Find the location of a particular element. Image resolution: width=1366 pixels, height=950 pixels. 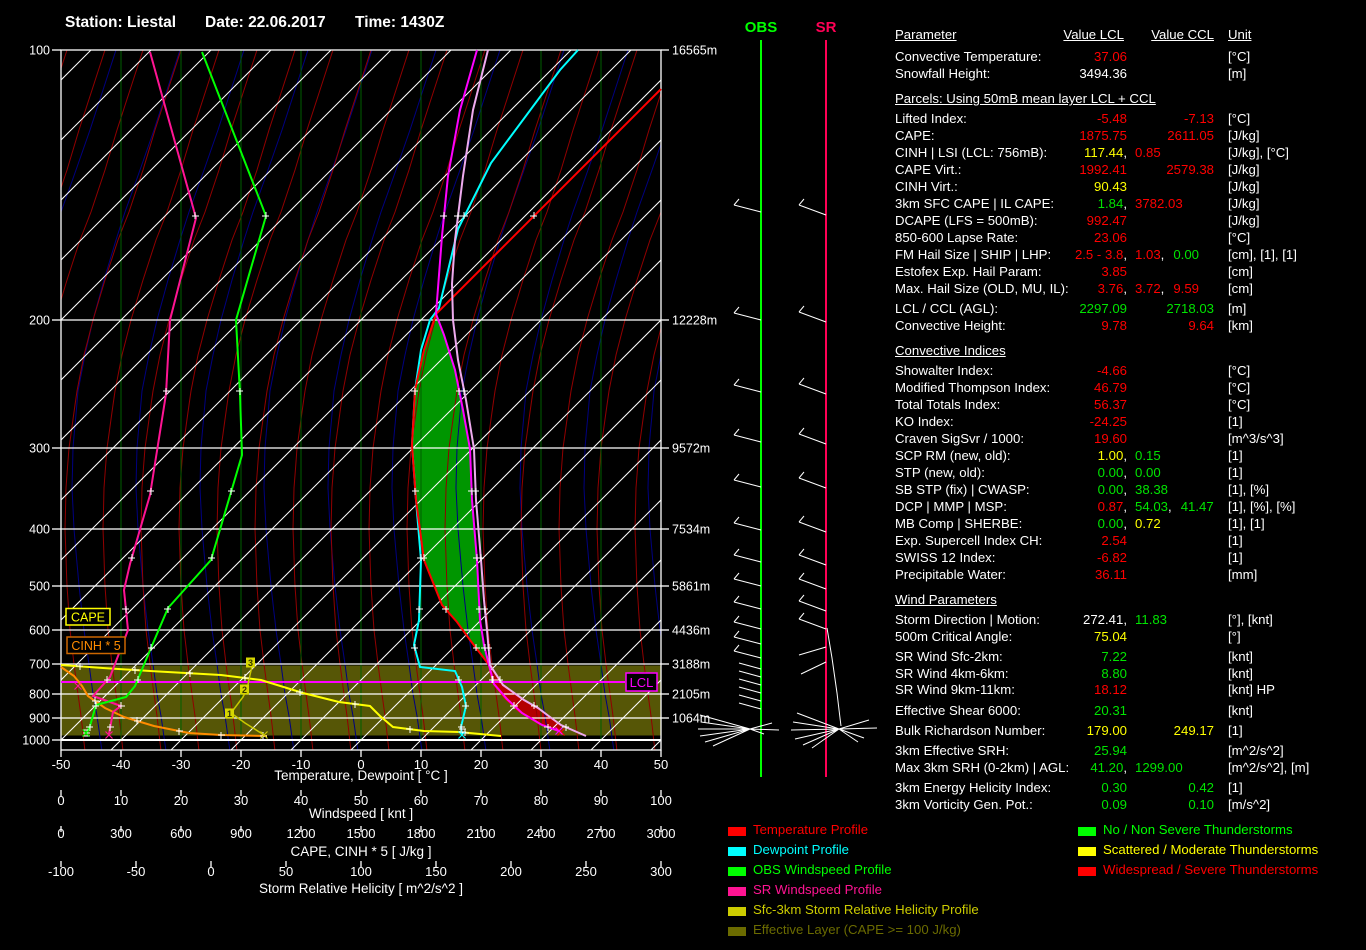

svg-text: 700 is located at coordinates (39, 665).